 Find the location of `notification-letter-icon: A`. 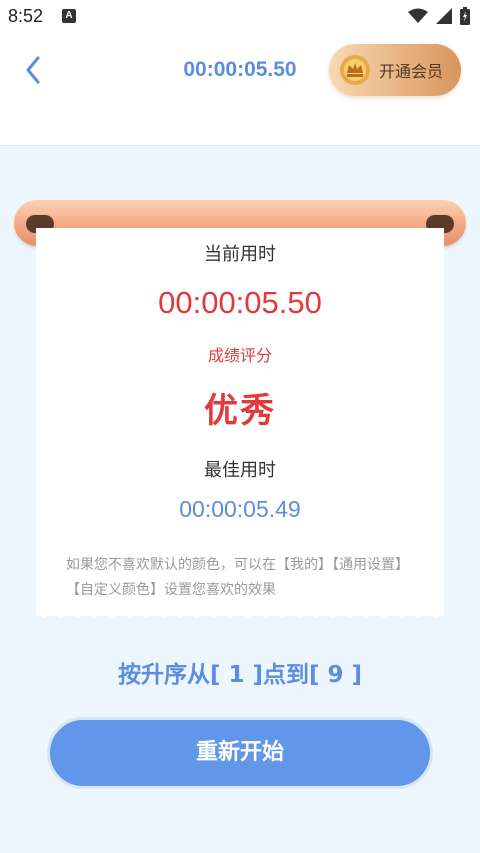

notification-letter-icon: A is located at coordinates (69, 16).